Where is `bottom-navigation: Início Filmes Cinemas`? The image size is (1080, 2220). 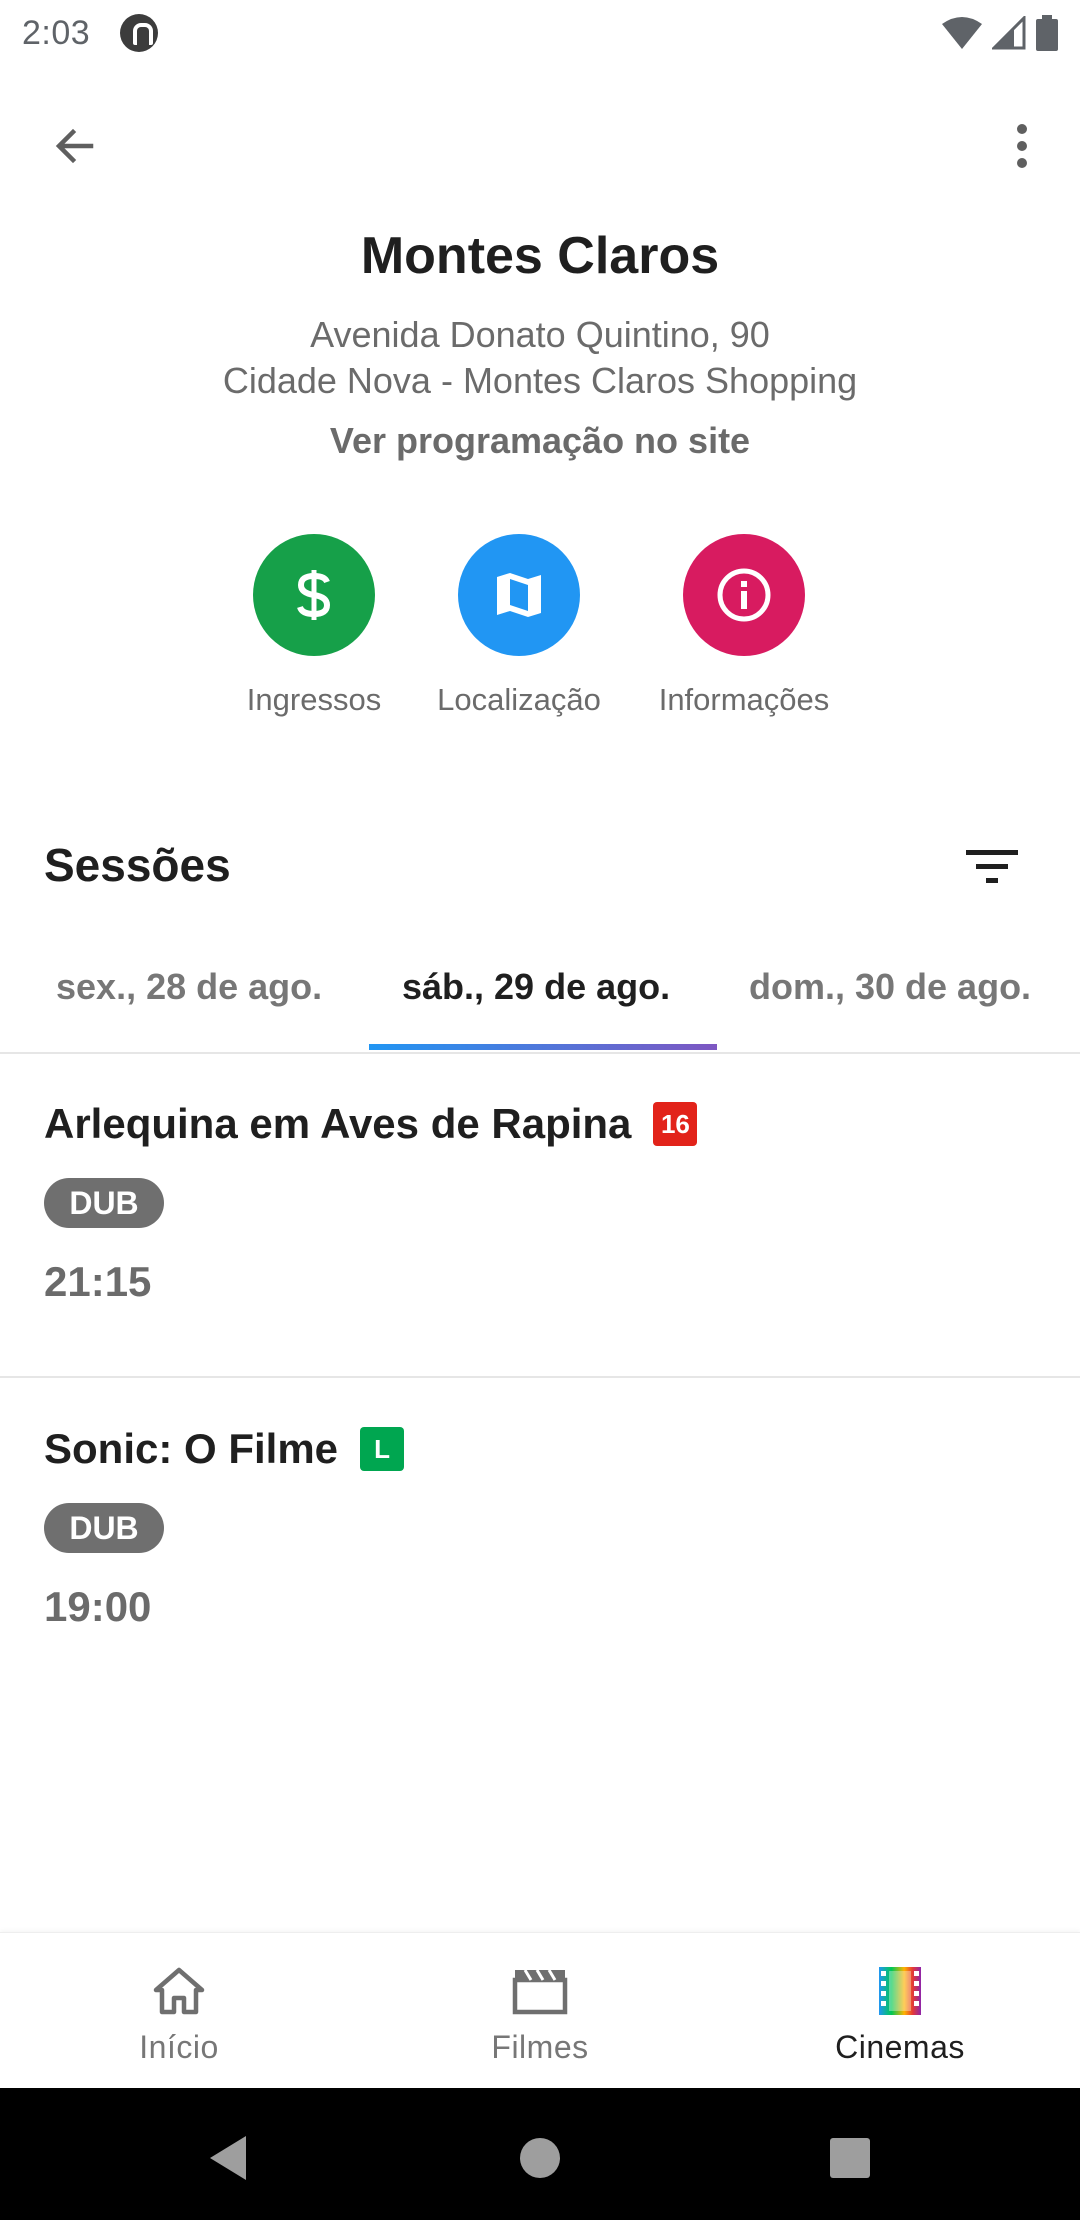
bottom-navigation: Início Filmes Cinemas is located at coordinates (540, 2010).